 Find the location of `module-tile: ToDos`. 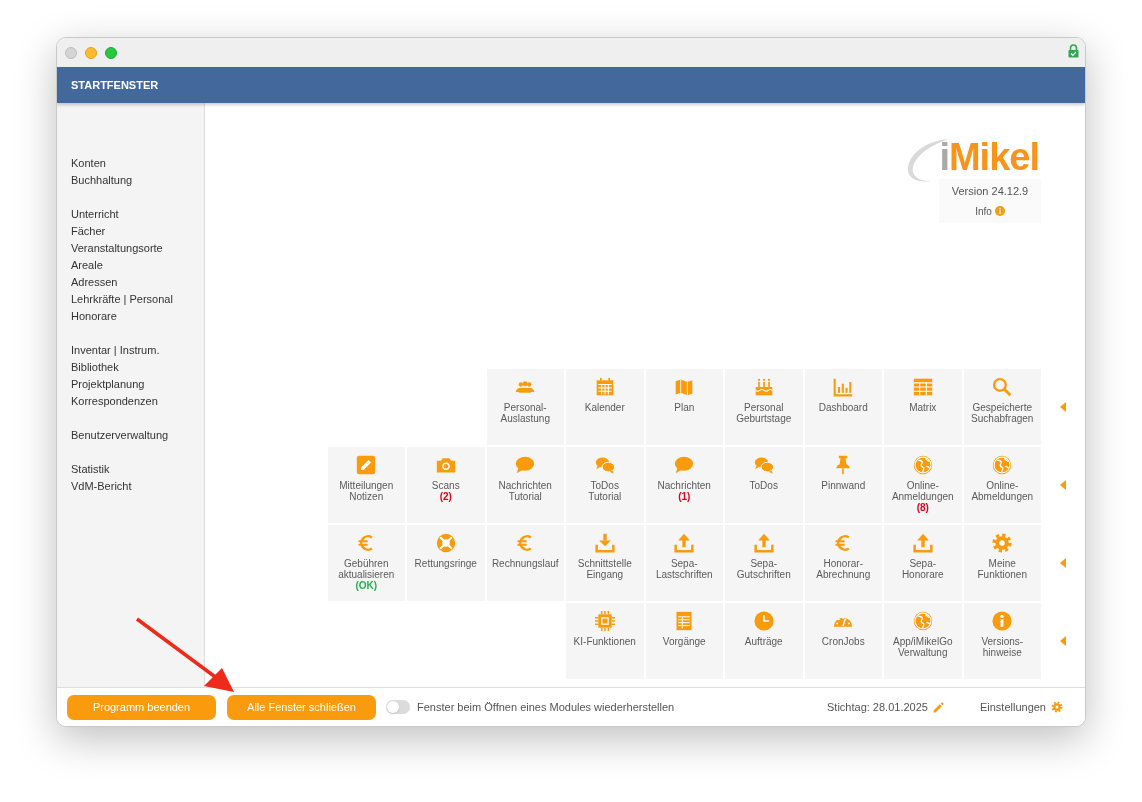

module-tile: ToDos is located at coordinates (764, 485).